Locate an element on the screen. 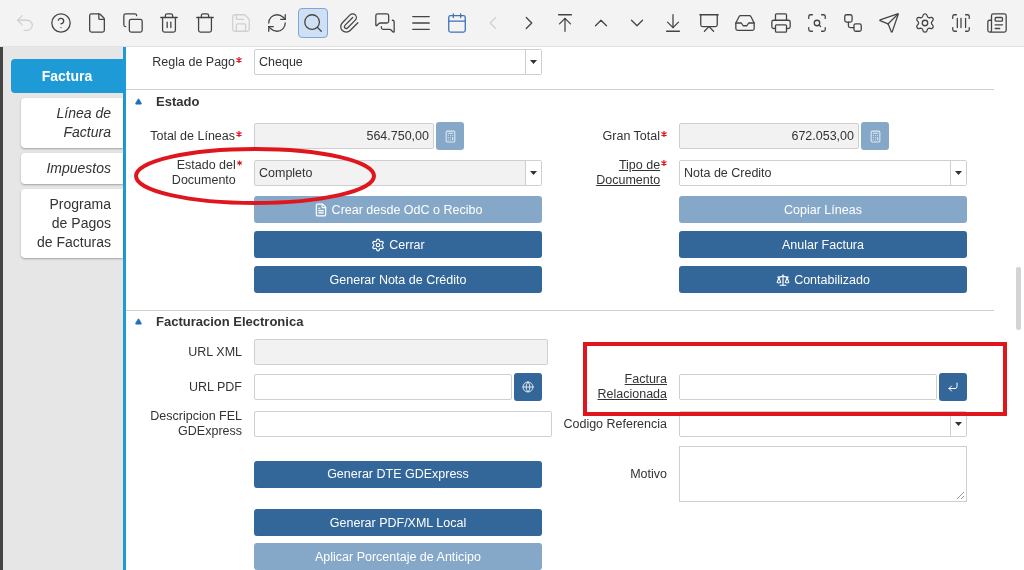 This screenshot has height=570, width=1024. scrollbar is located at coordinates (1018, 298).